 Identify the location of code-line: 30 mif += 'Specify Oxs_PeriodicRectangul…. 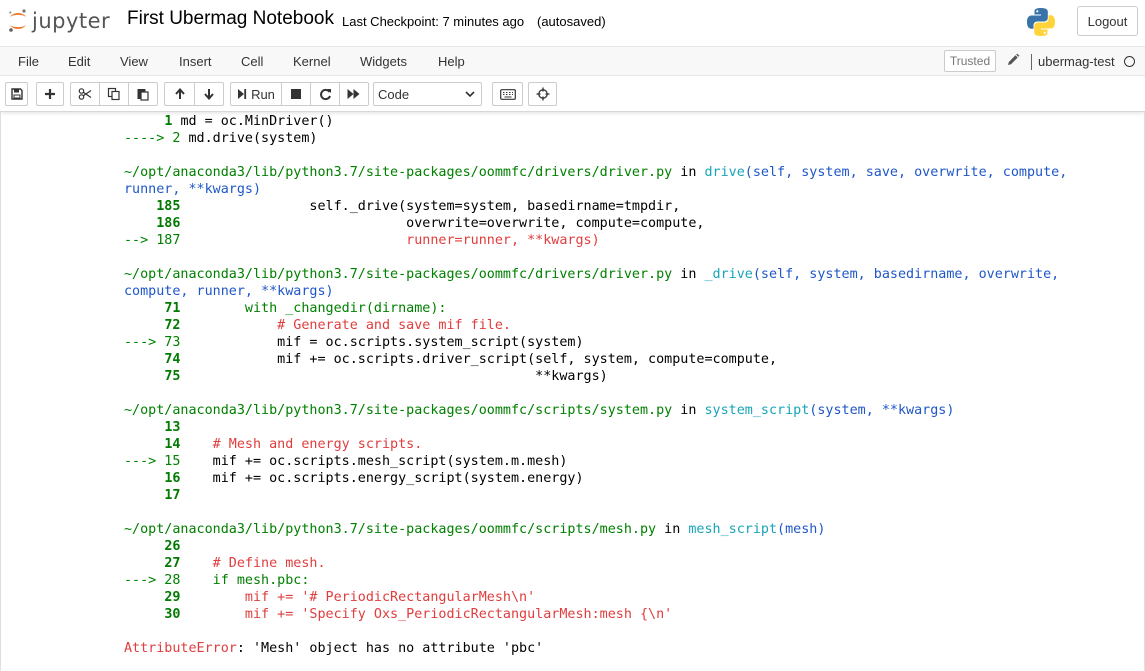
(418, 614).